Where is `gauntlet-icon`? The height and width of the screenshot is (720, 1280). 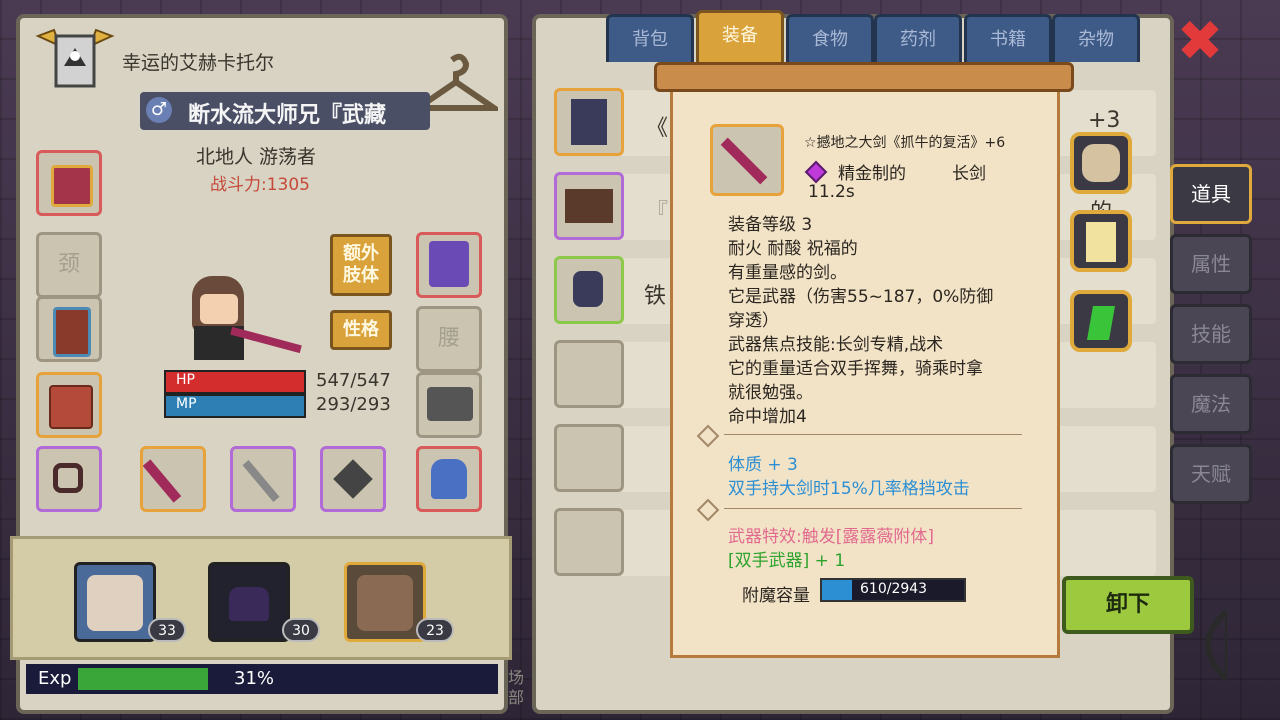 gauntlet-icon is located at coordinates (449, 264).